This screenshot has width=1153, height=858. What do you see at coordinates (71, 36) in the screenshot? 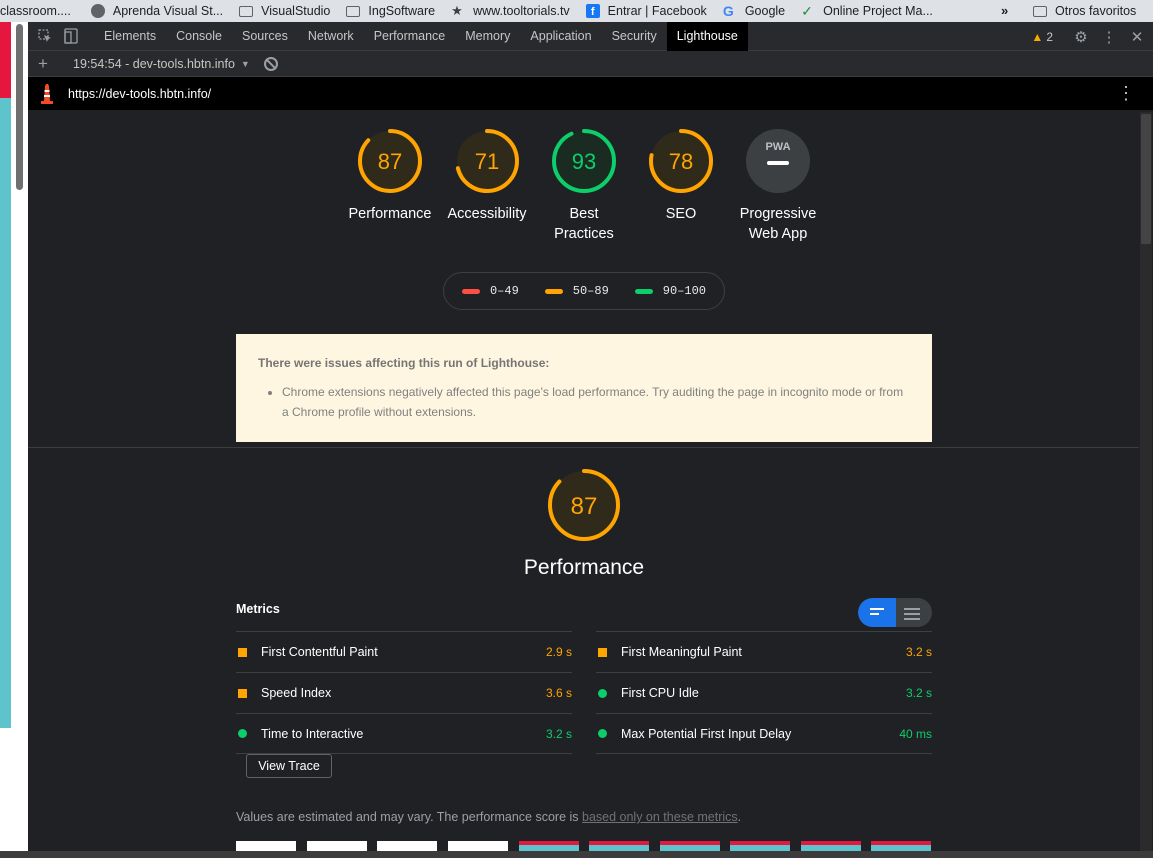
I see `device-toolbar-icon` at bounding box center [71, 36].